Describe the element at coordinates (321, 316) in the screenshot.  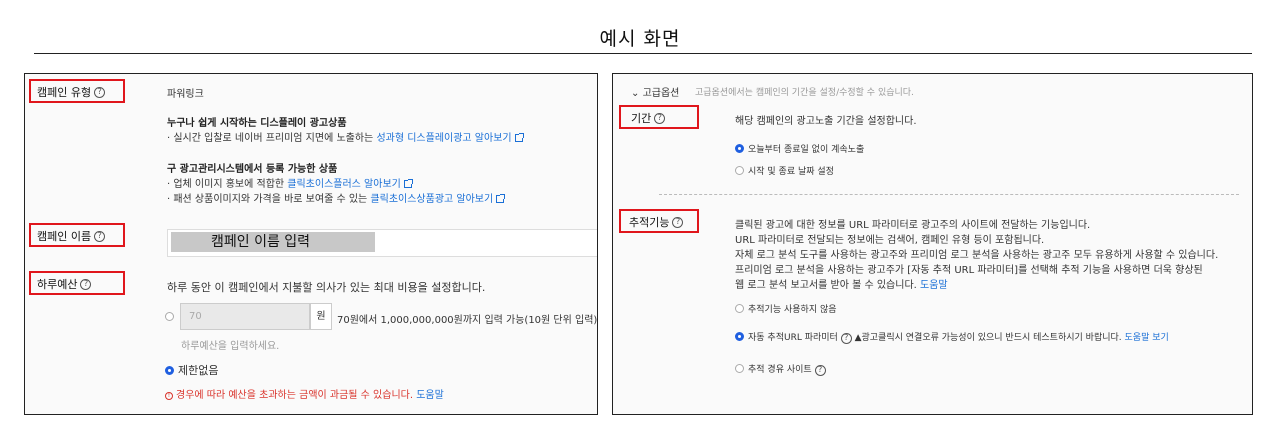
I see `budget-unit: 원` at that location.